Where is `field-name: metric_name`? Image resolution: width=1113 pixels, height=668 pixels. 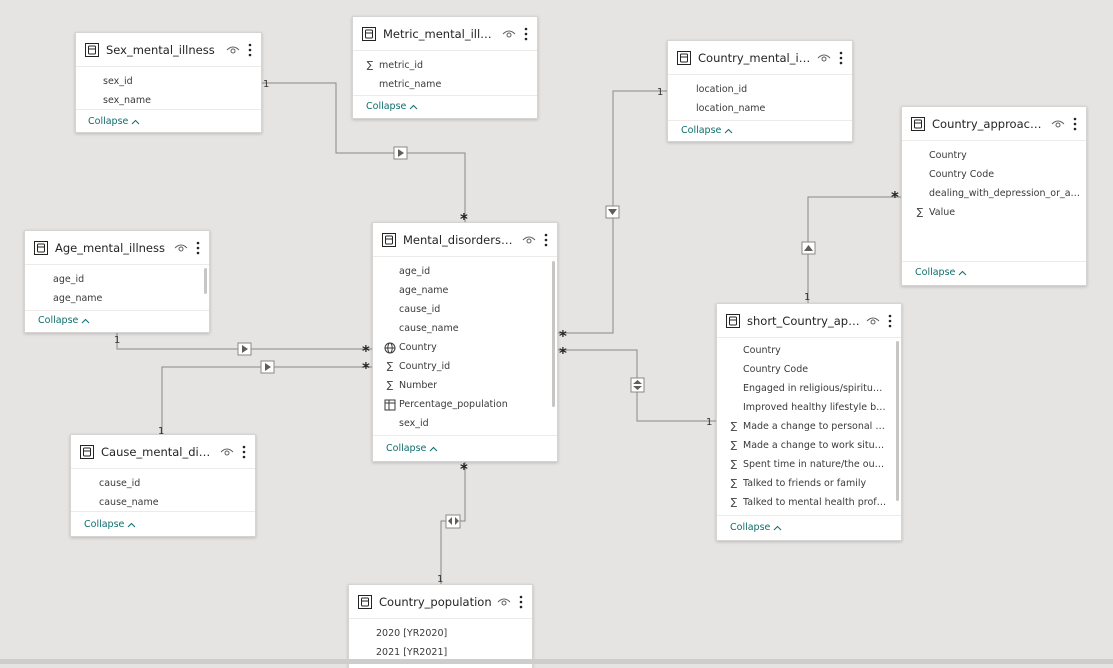
field-name: metric_name is located at coordinates (410, 84).